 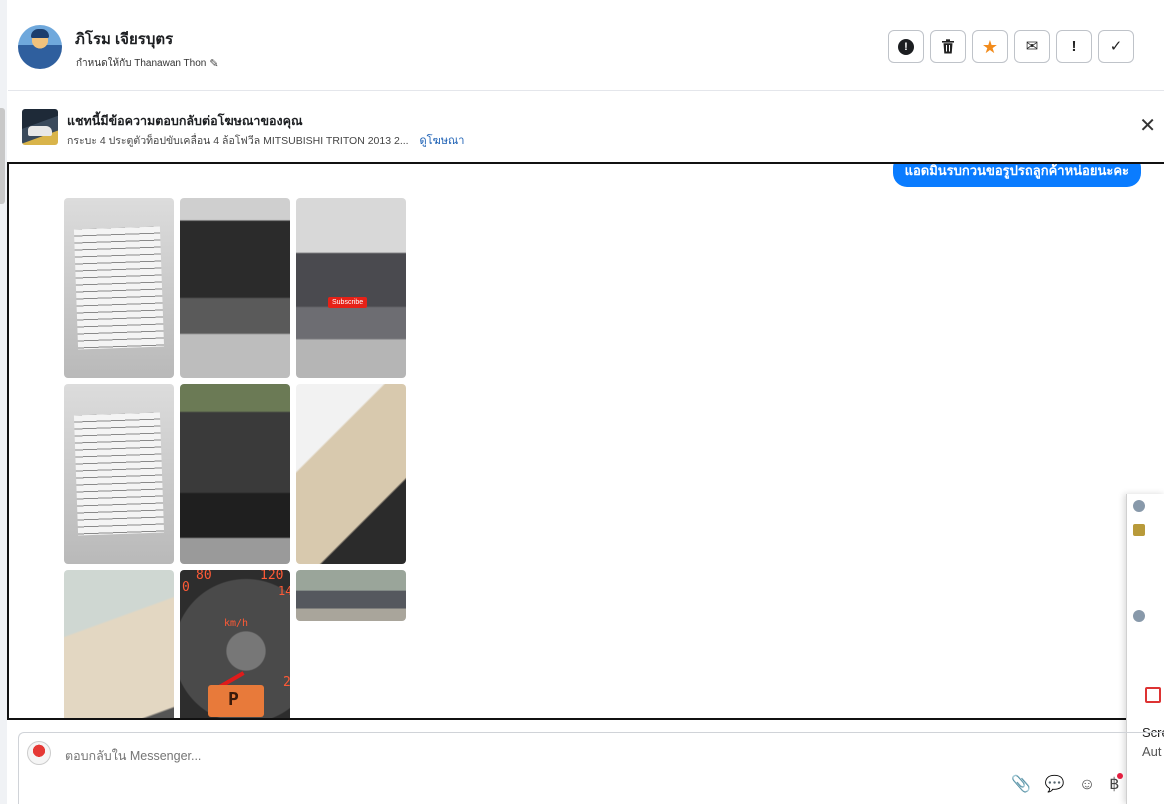 I want to click on notification-dot, so click(x=1120, y=776).